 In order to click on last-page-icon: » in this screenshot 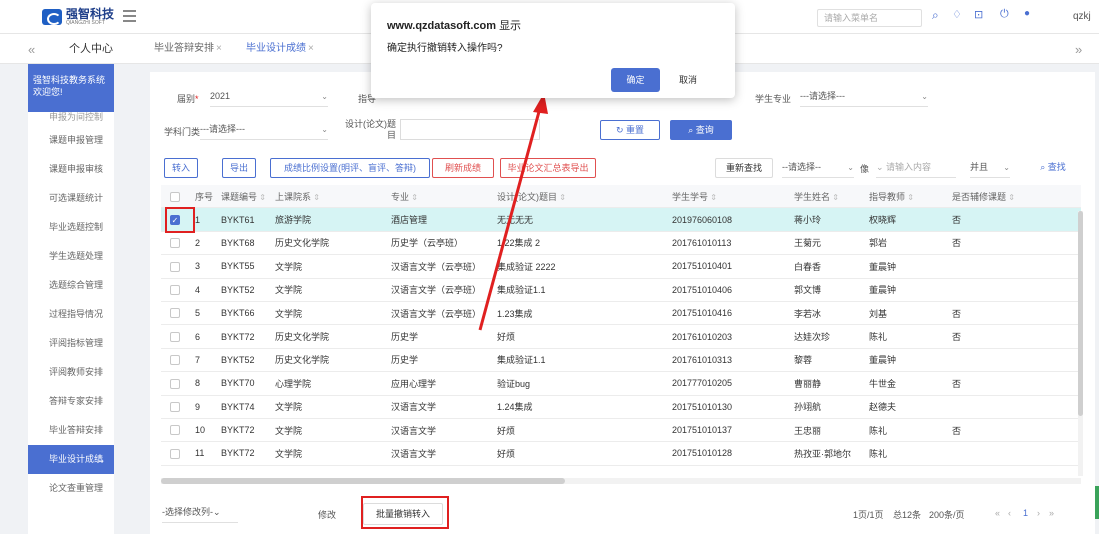, I will do `click(1051, 513)`.